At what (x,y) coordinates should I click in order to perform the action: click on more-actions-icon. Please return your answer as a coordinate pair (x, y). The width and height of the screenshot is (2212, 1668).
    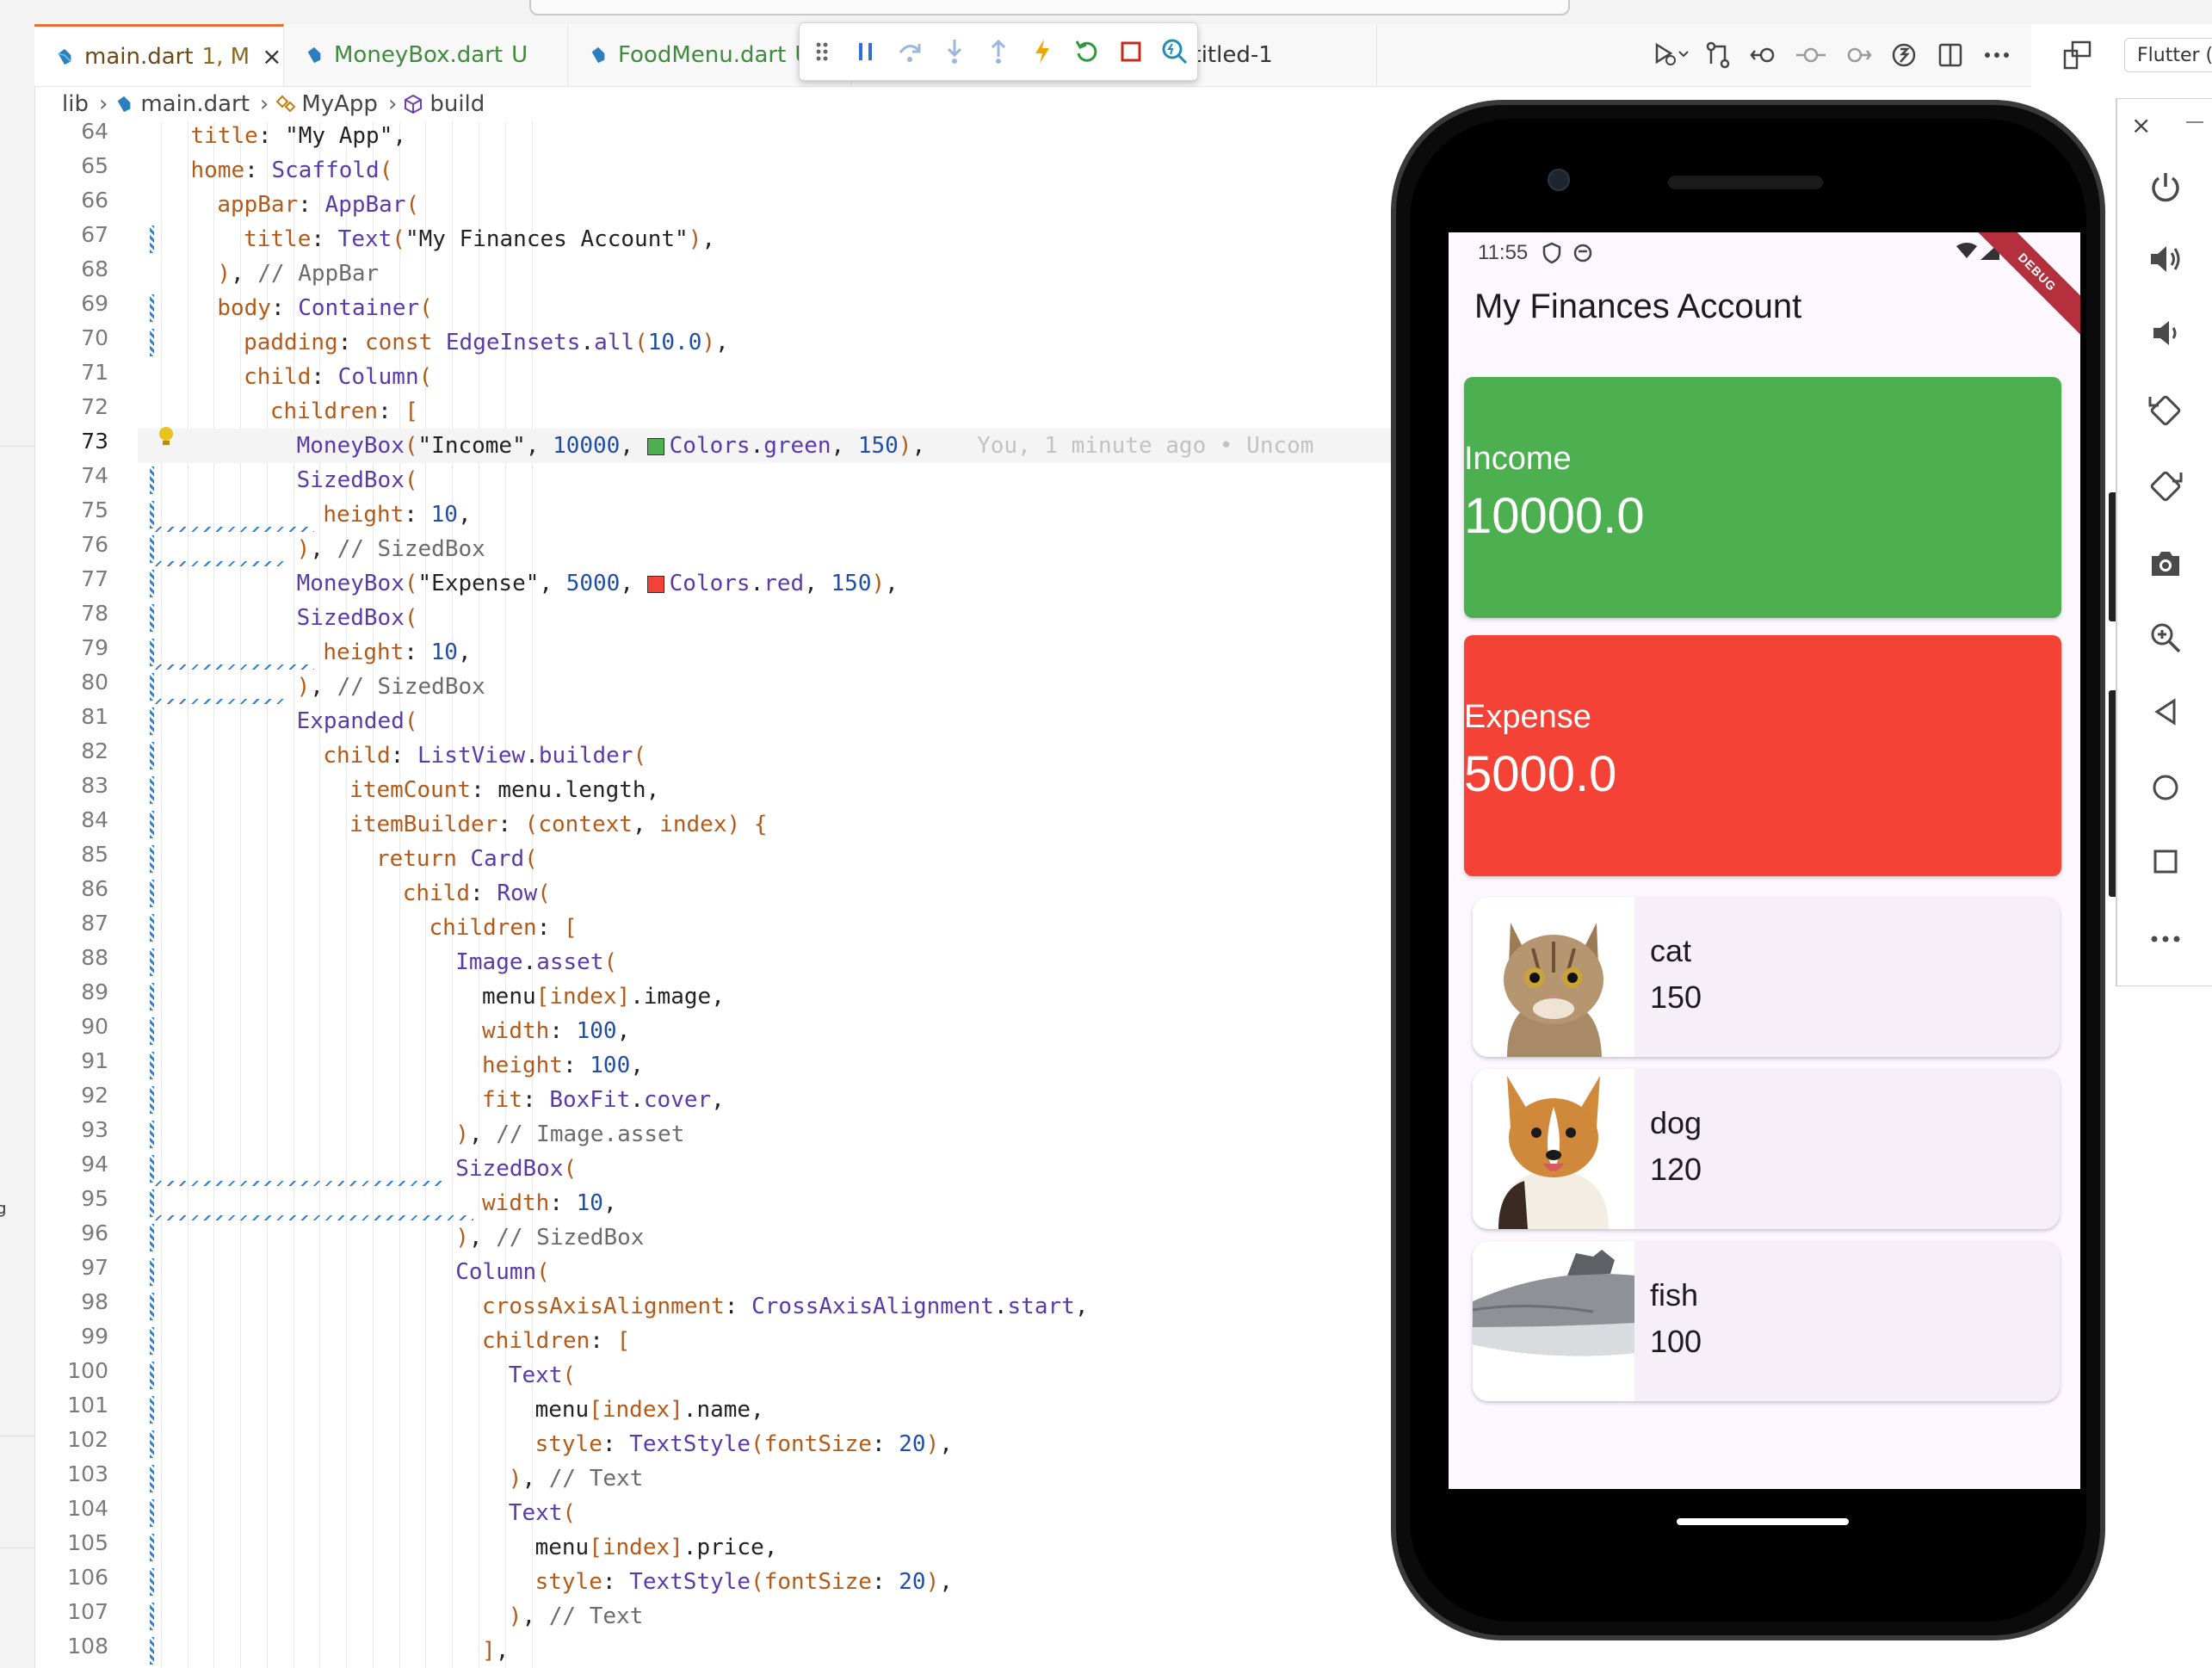
    Looking at the image, I should click on (1997, 55).